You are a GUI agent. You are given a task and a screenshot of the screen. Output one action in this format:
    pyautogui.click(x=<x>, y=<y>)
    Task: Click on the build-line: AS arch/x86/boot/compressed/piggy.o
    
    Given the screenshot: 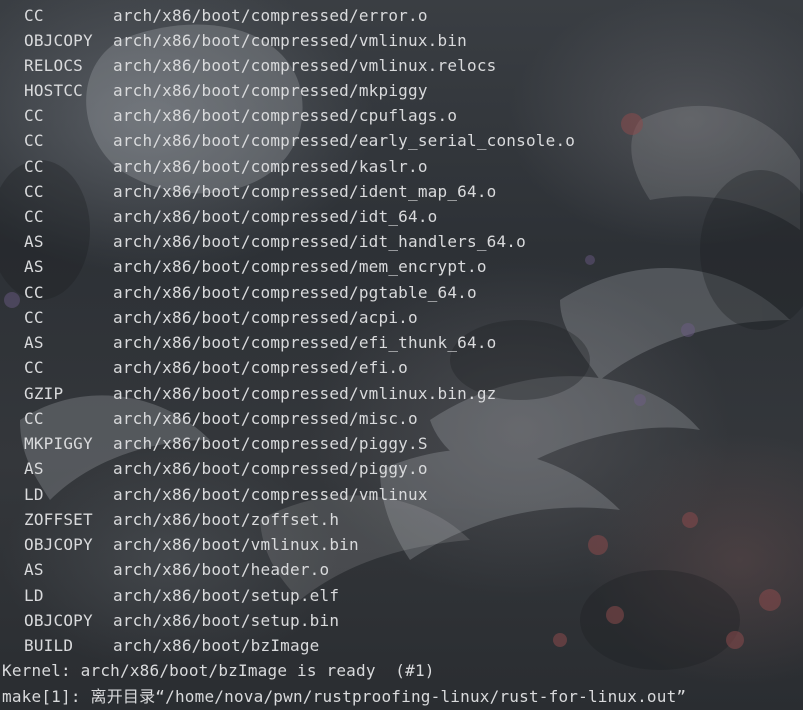 What is the action you would take?
    pyautogui.click(x=226, y=468)
    